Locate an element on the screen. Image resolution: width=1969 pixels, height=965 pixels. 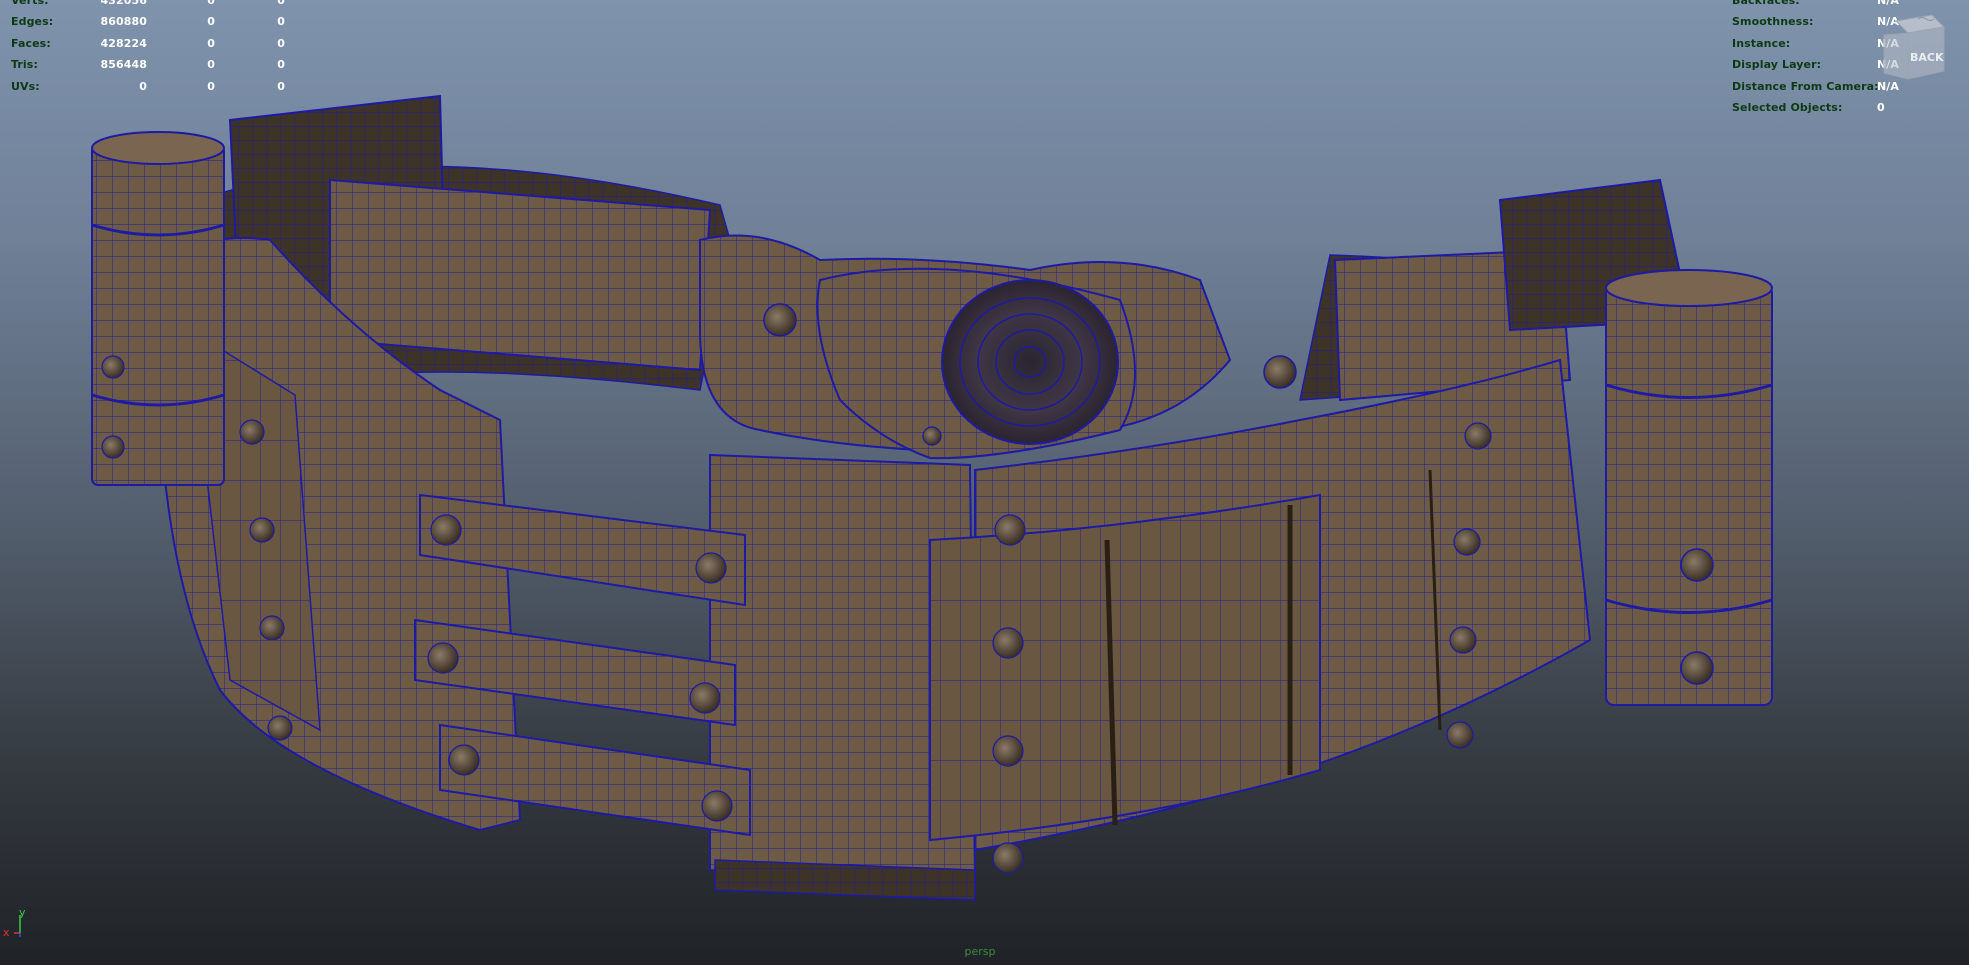
hud-value: N/A is located at coordinates (1888, 3).